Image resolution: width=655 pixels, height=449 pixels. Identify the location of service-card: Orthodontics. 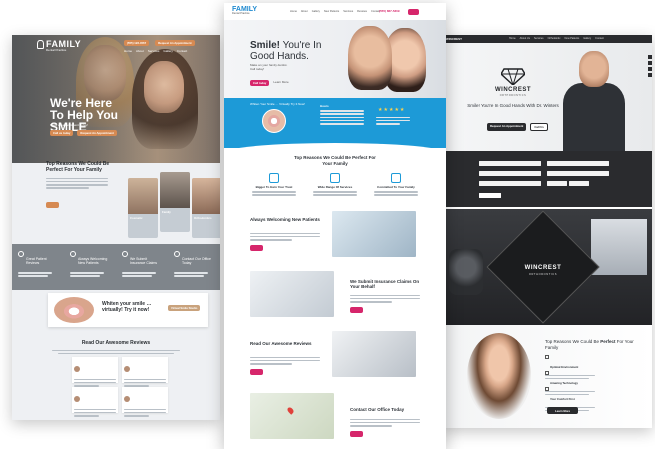
(206, 208).